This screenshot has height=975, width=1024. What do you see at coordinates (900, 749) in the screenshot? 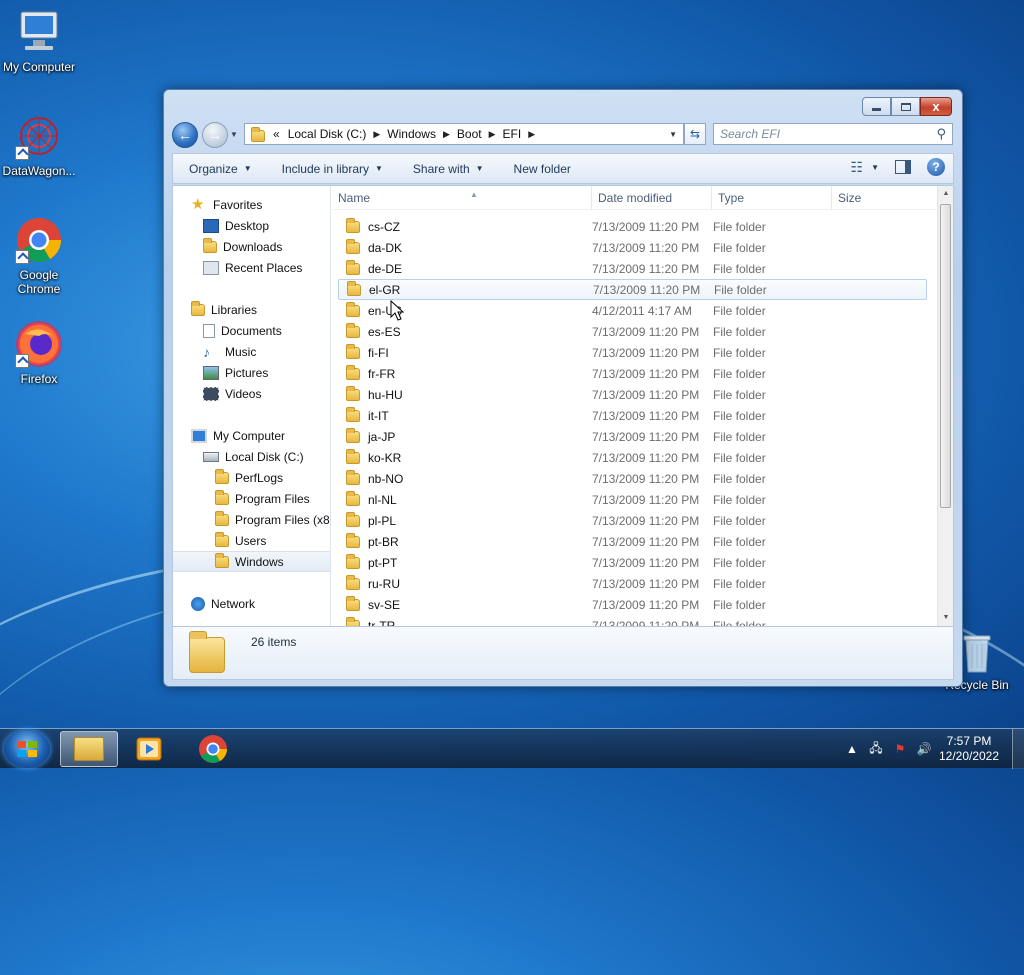
I see `action-center-icon: ⚑` at bounding box center [900, 749].